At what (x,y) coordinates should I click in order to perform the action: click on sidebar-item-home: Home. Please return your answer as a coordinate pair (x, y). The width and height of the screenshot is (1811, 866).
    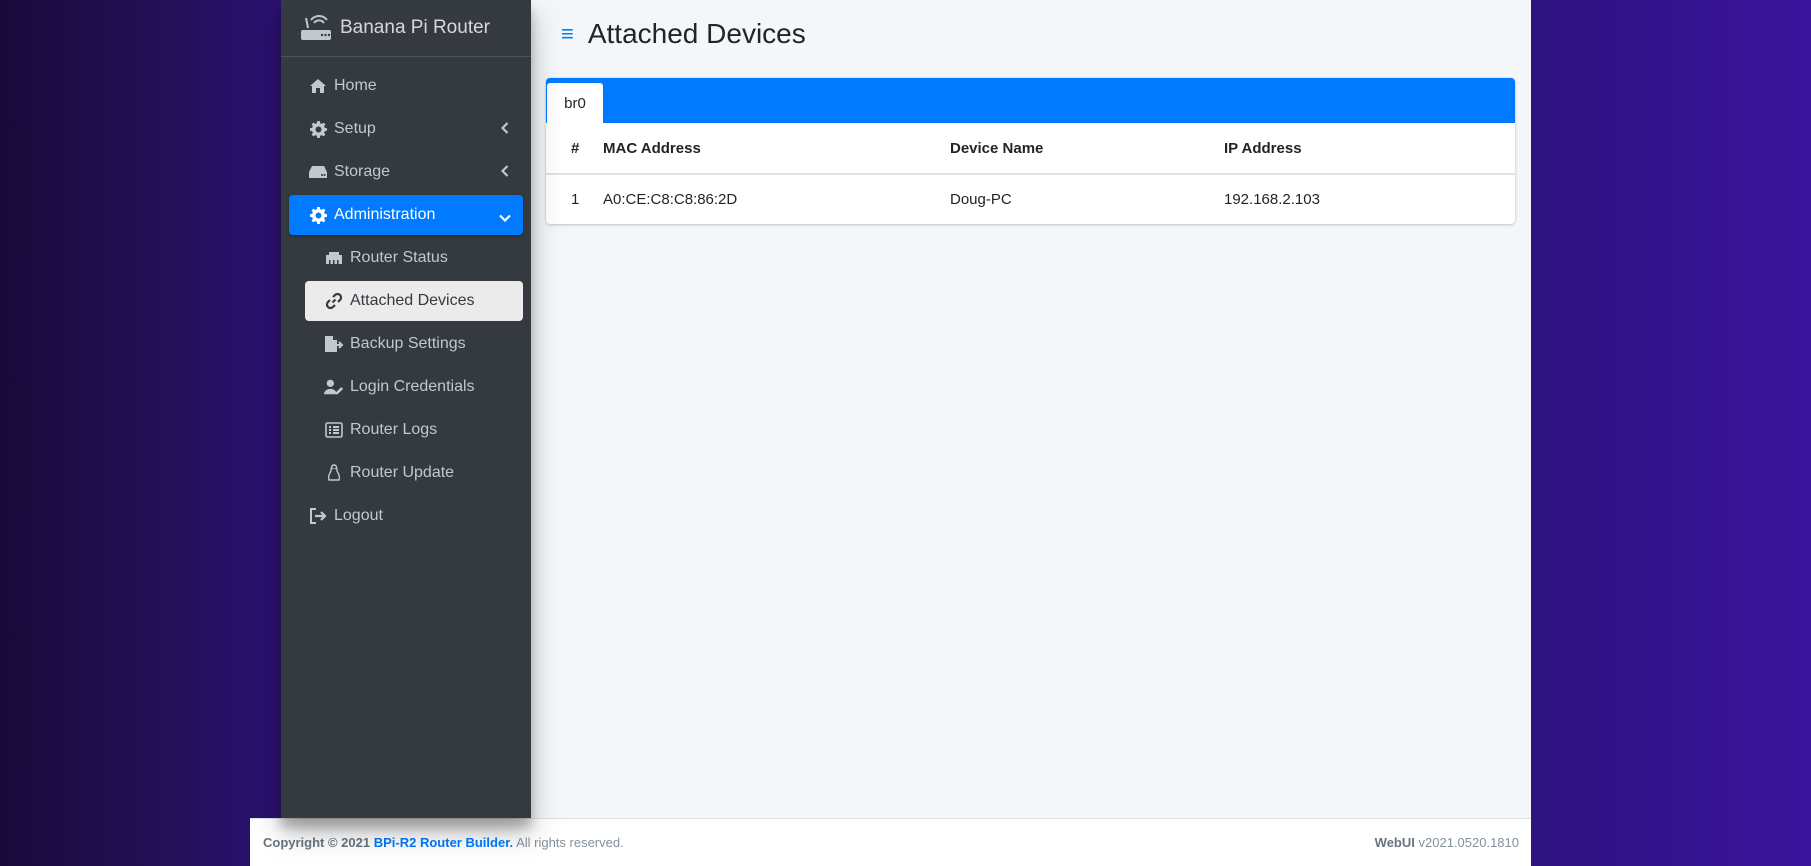
    Looking at the image, I should click on (406, 86).